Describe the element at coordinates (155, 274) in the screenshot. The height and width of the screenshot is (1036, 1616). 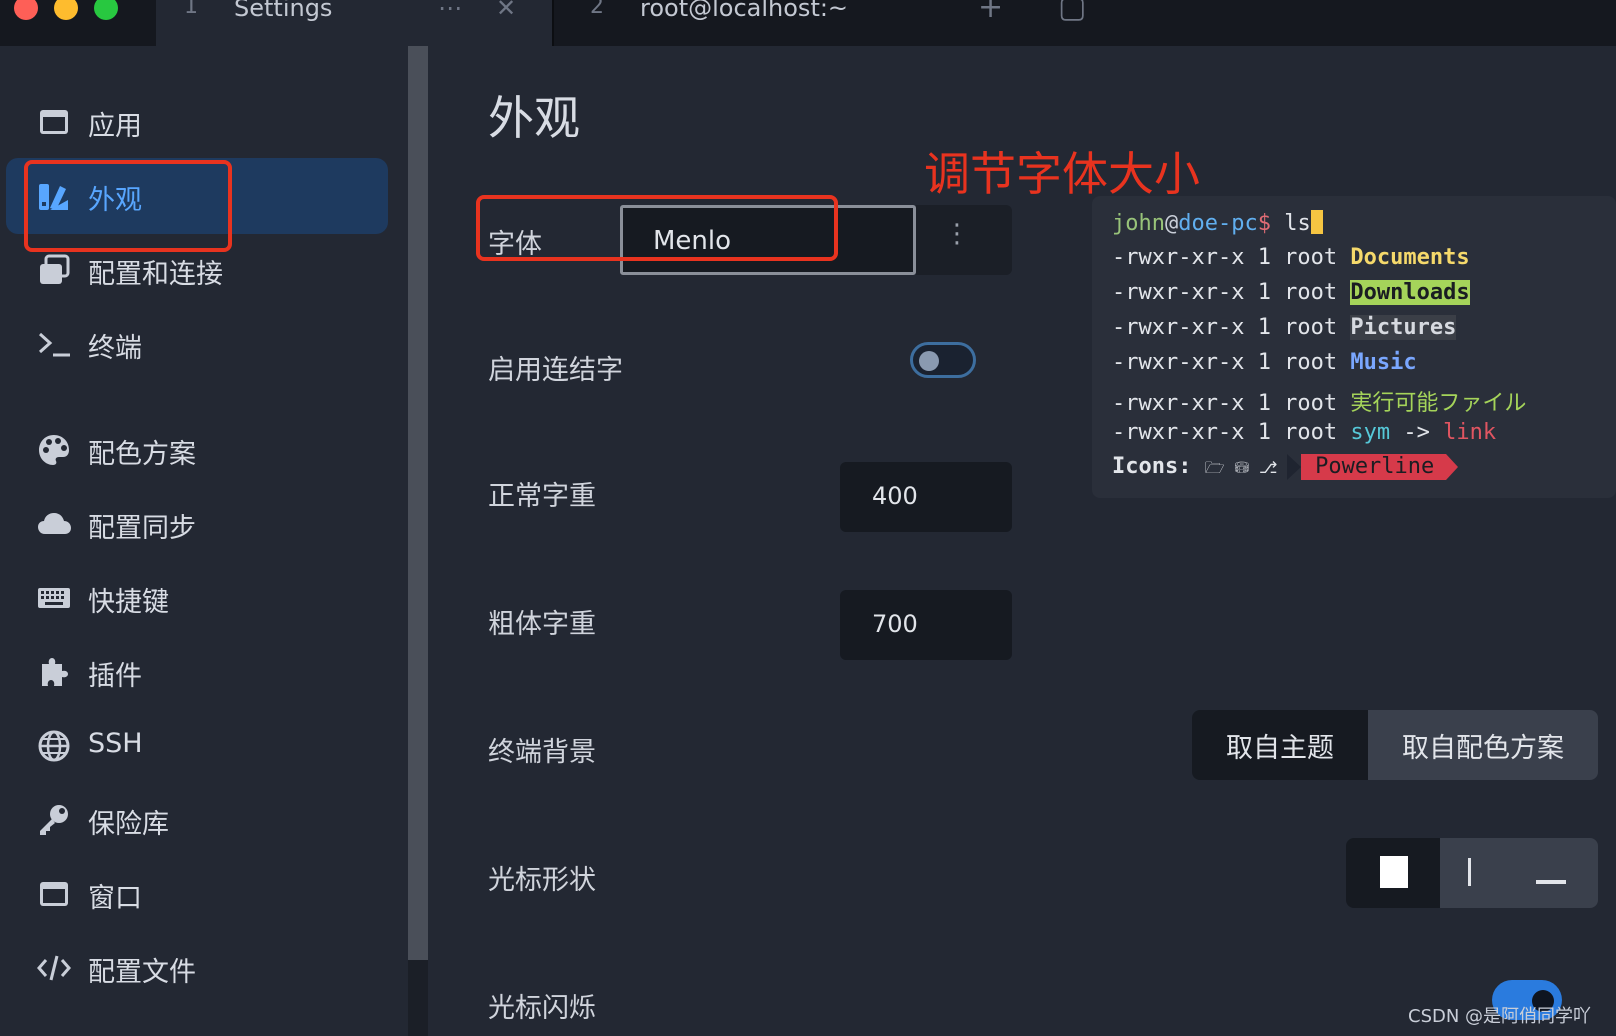
I see `sidebar-item-label: 配置和连接` at that location.